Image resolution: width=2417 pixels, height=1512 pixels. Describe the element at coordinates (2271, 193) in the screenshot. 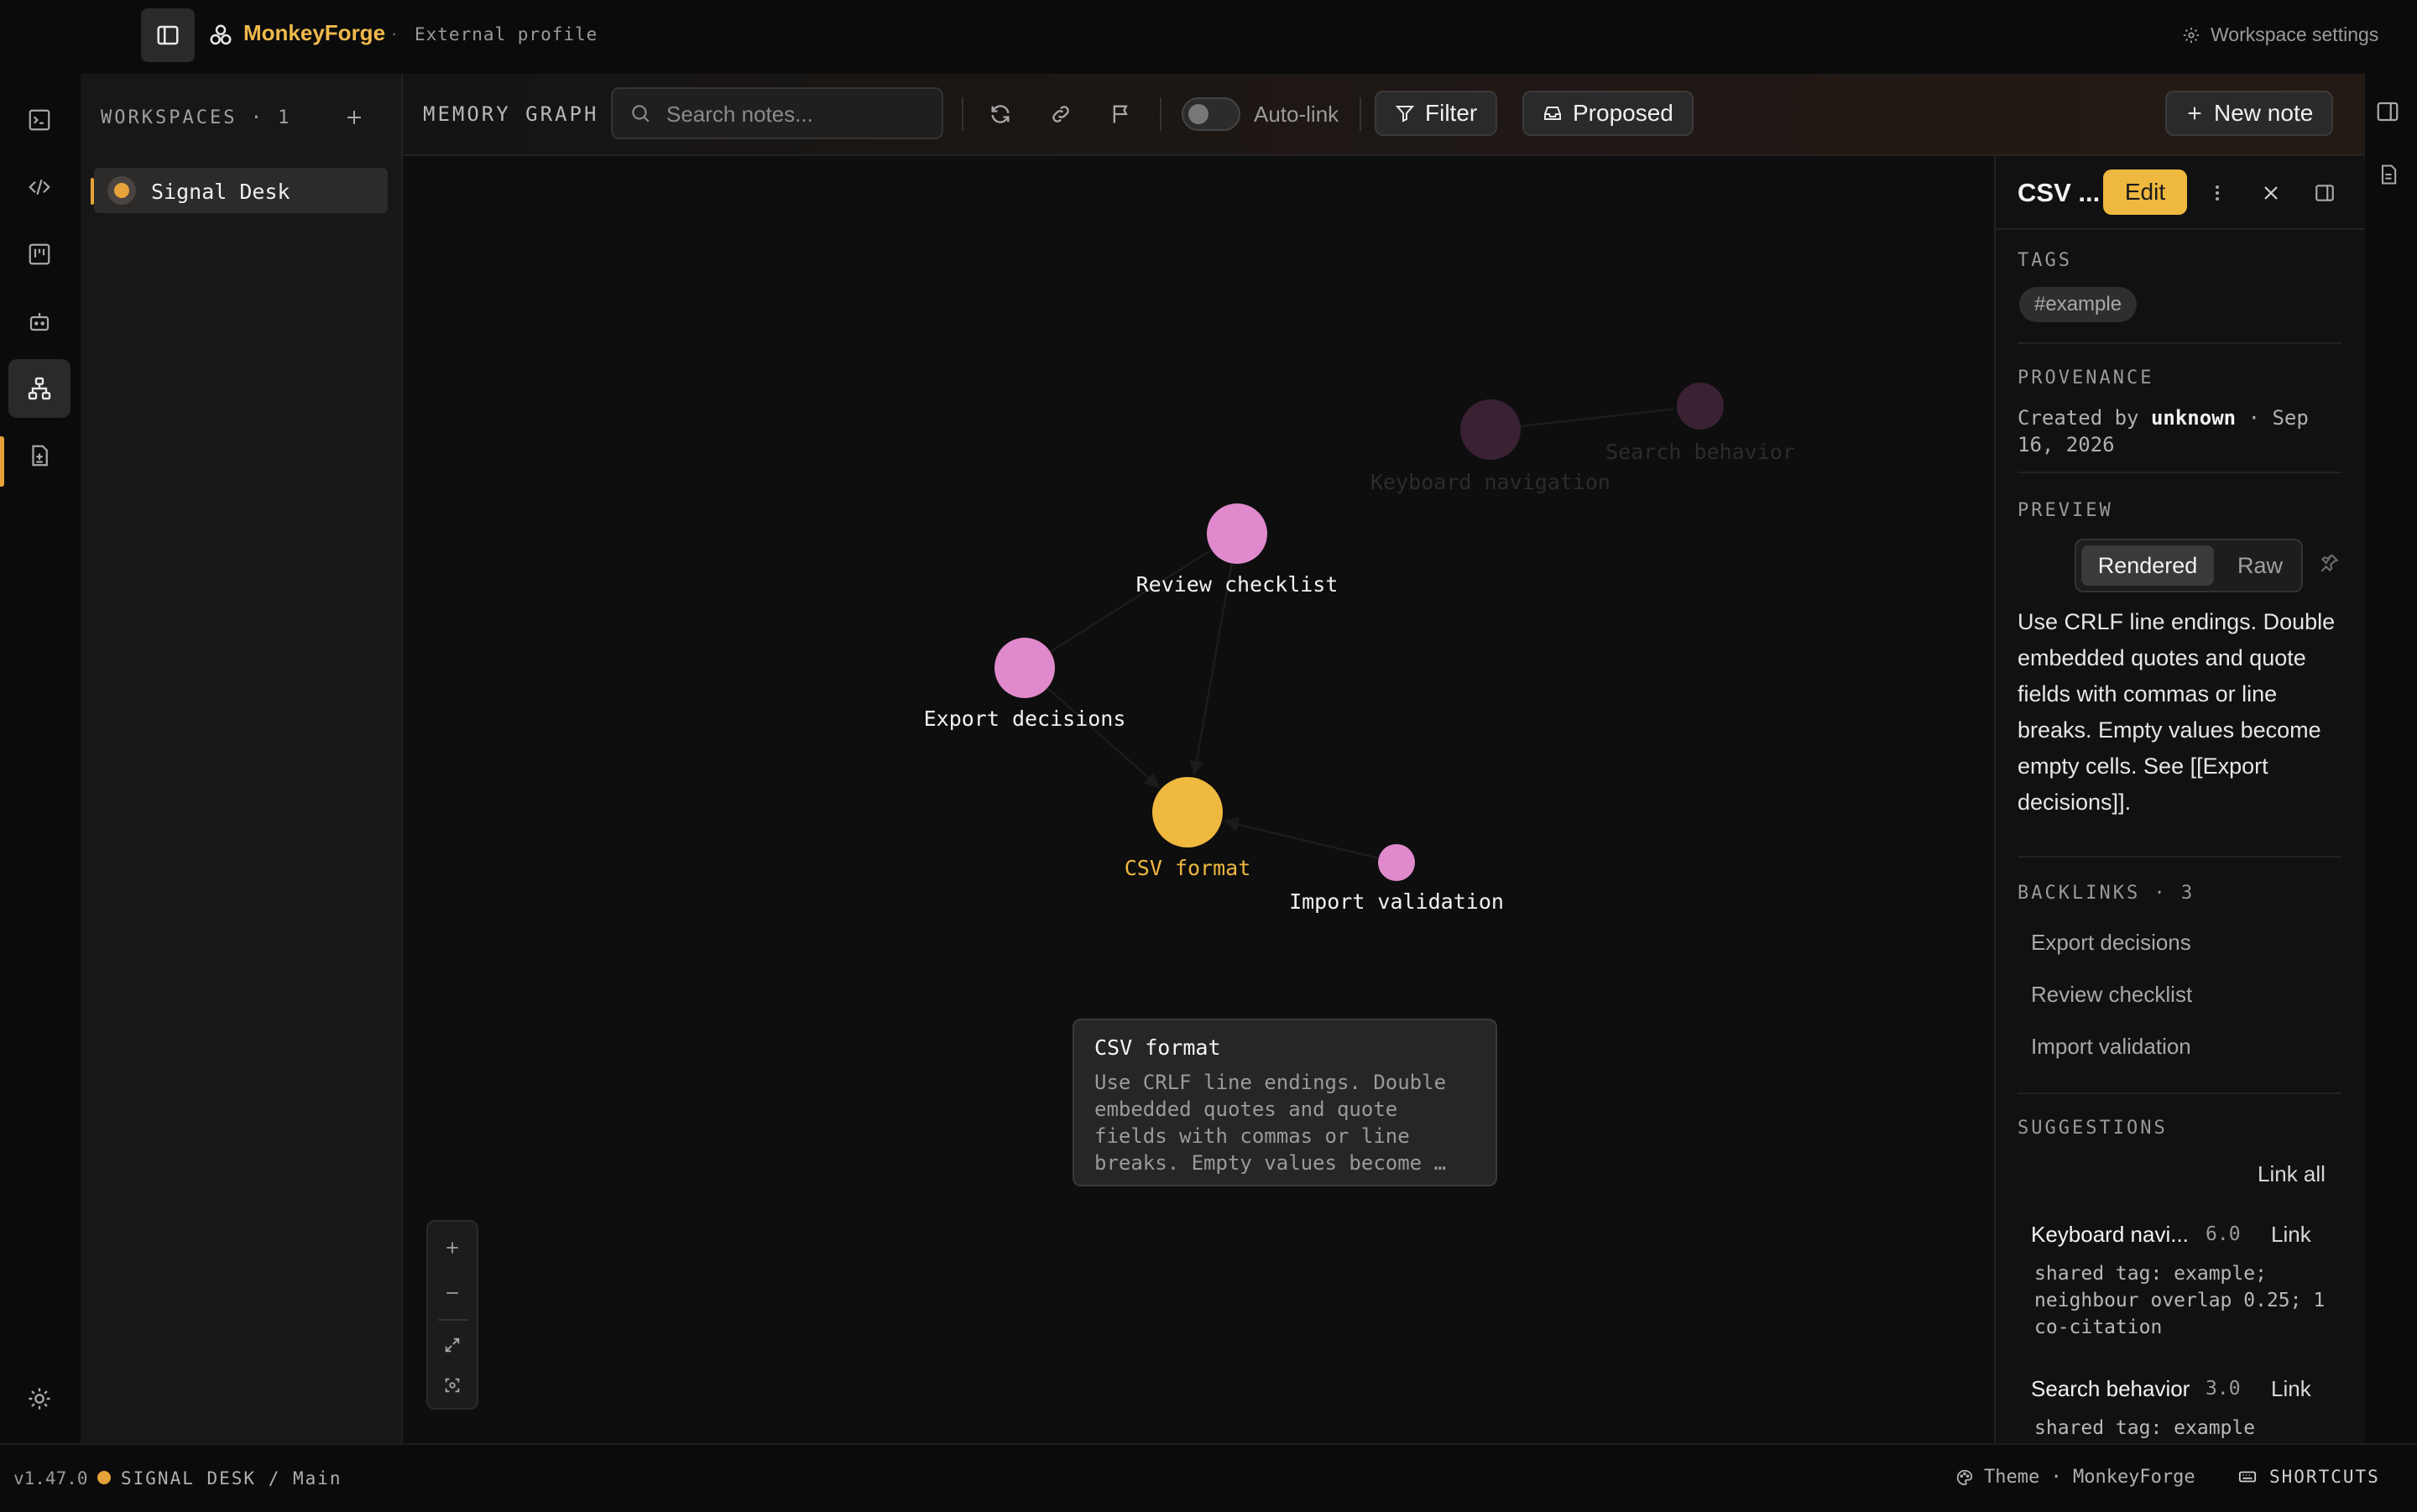

I see `close-button` at that location.